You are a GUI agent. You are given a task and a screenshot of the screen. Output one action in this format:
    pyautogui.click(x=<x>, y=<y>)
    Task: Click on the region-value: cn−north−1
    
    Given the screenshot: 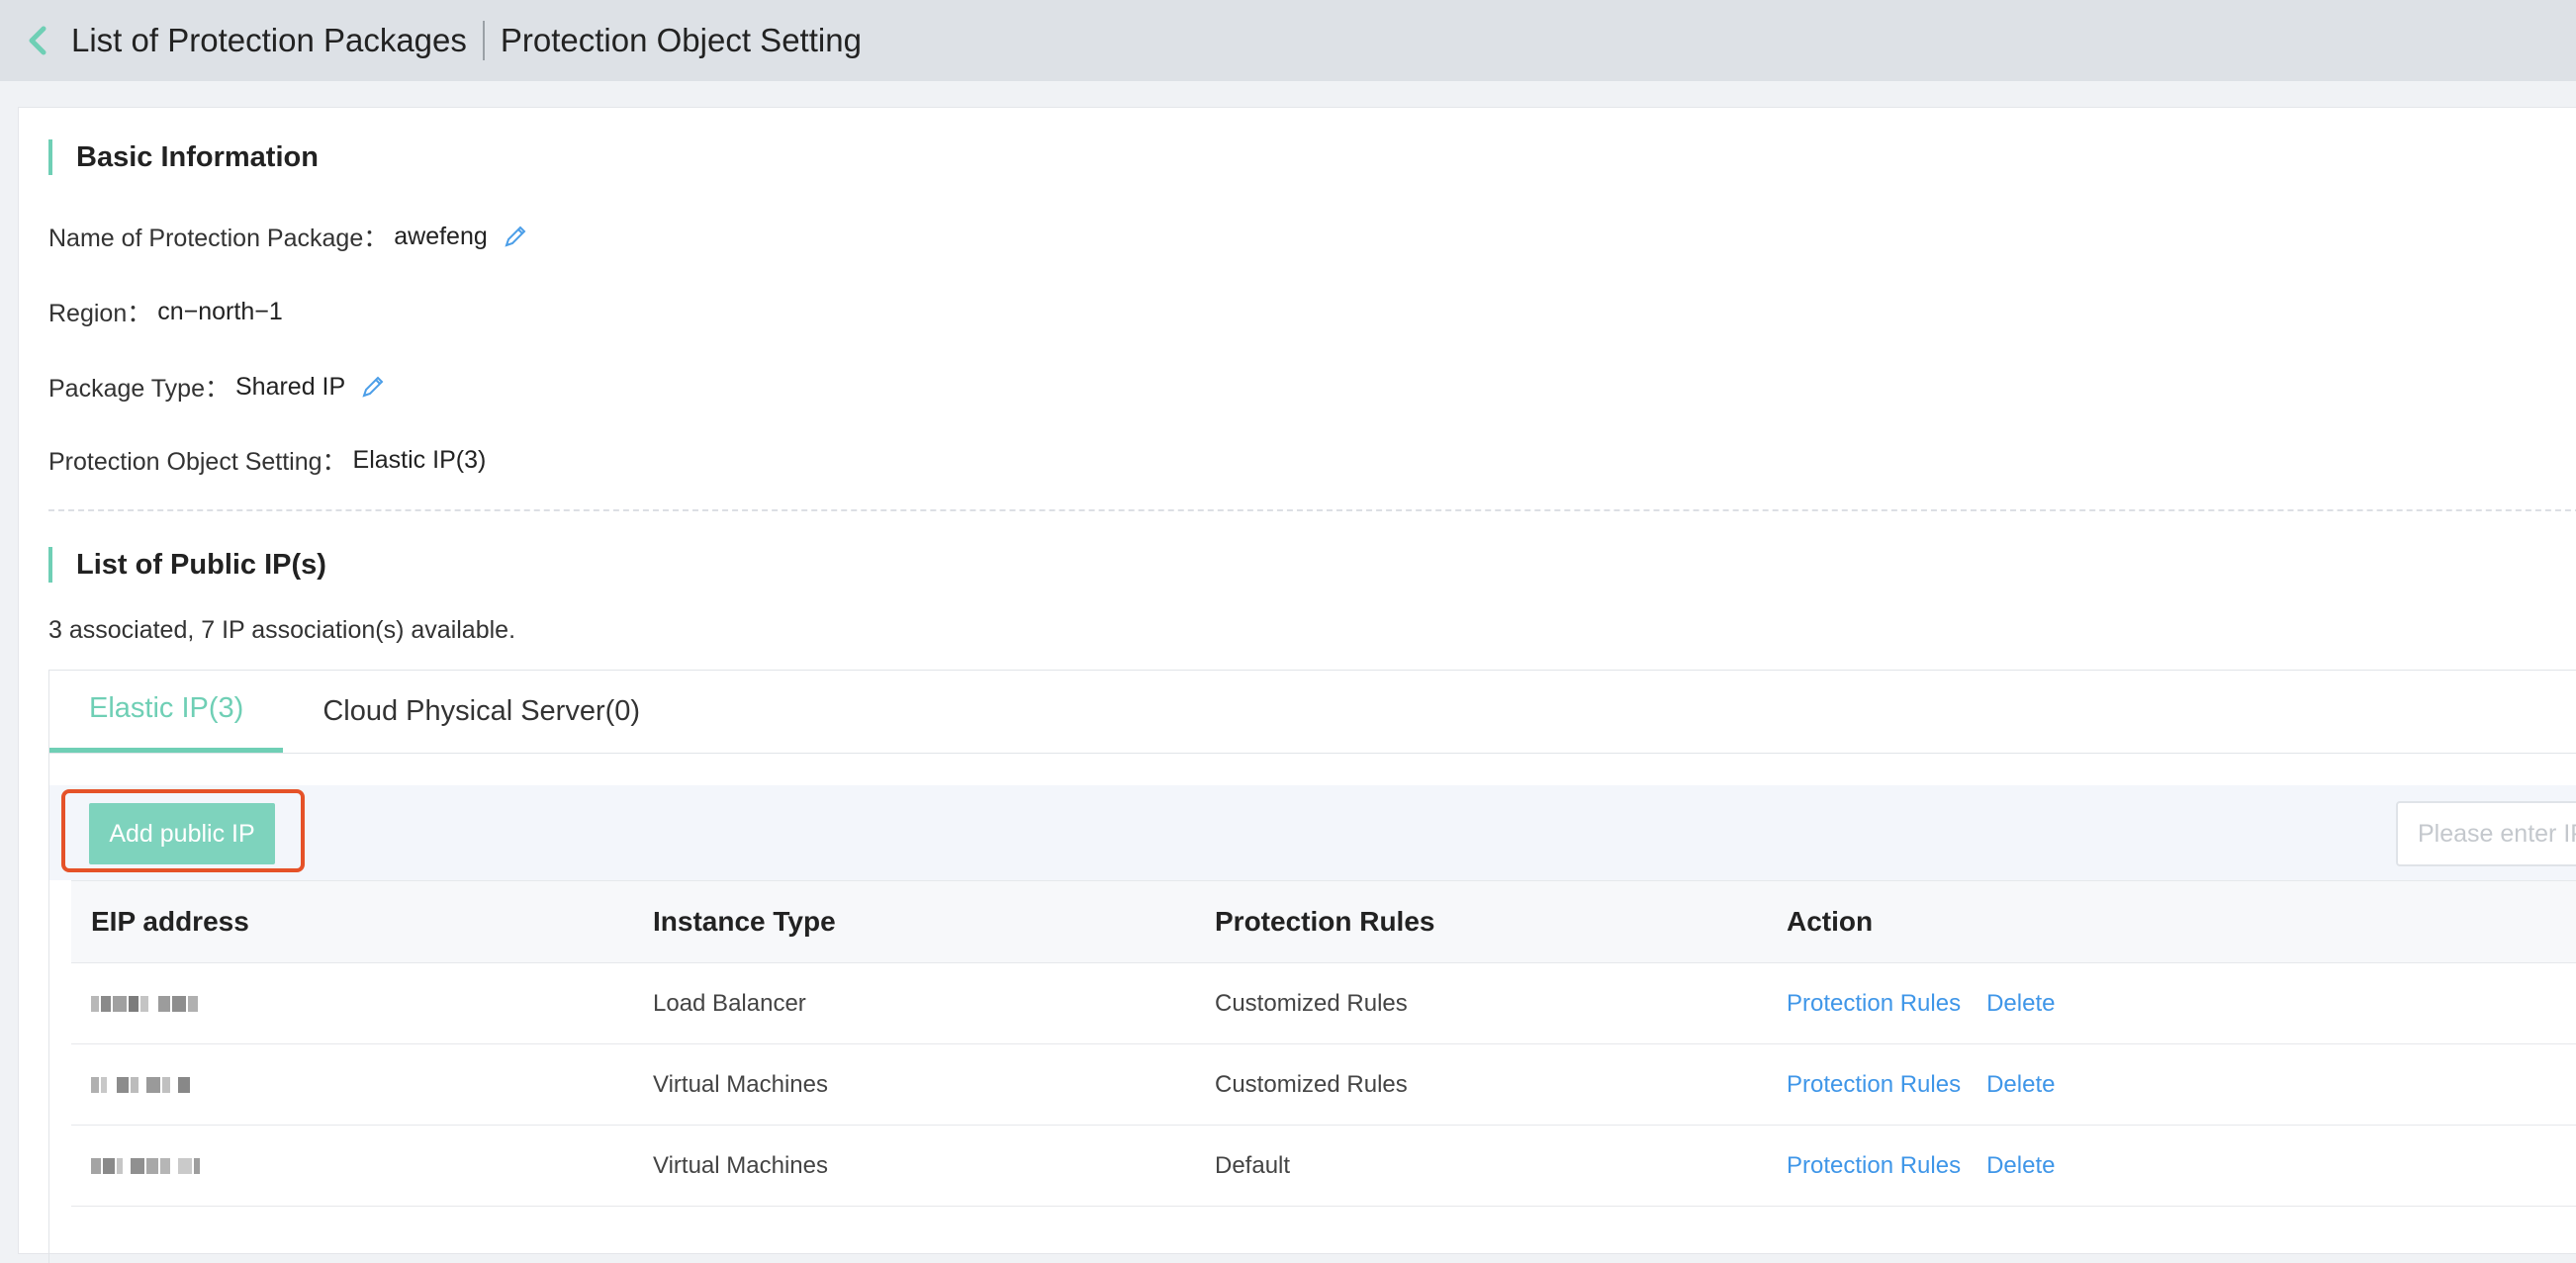 What is the action you would take?
    pyautogui.click(x=220, y=311)
    